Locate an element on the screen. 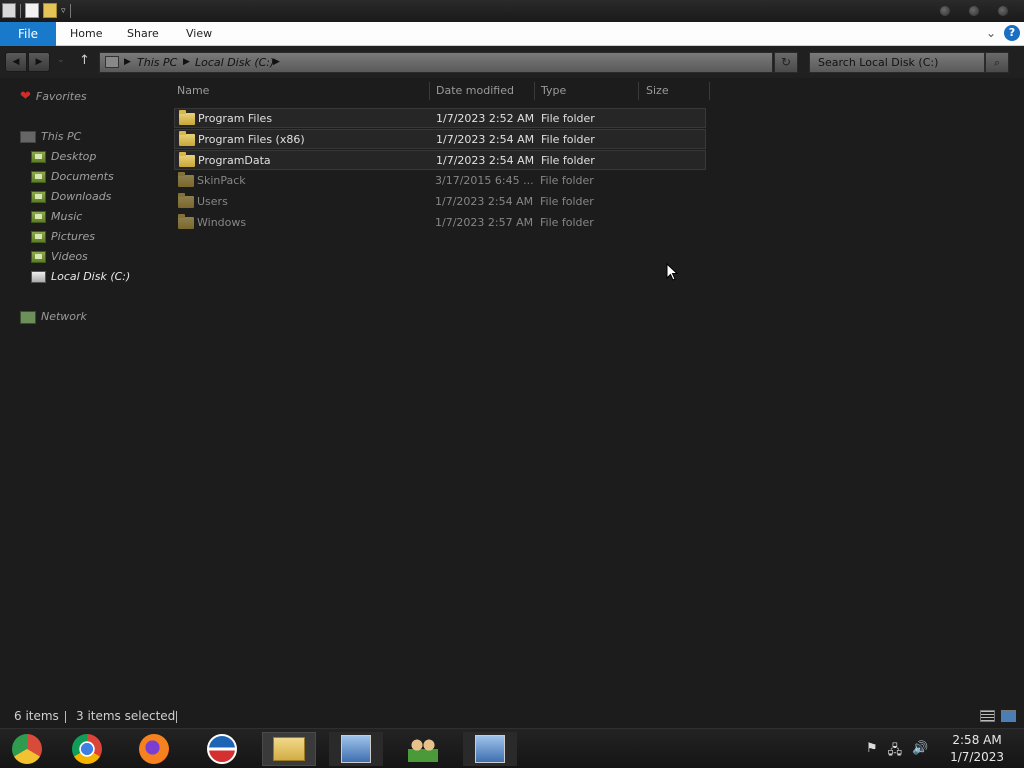 The width and height of the screenshot is (1024, 768). tab-share: Share is located at coordinates (143, 34).